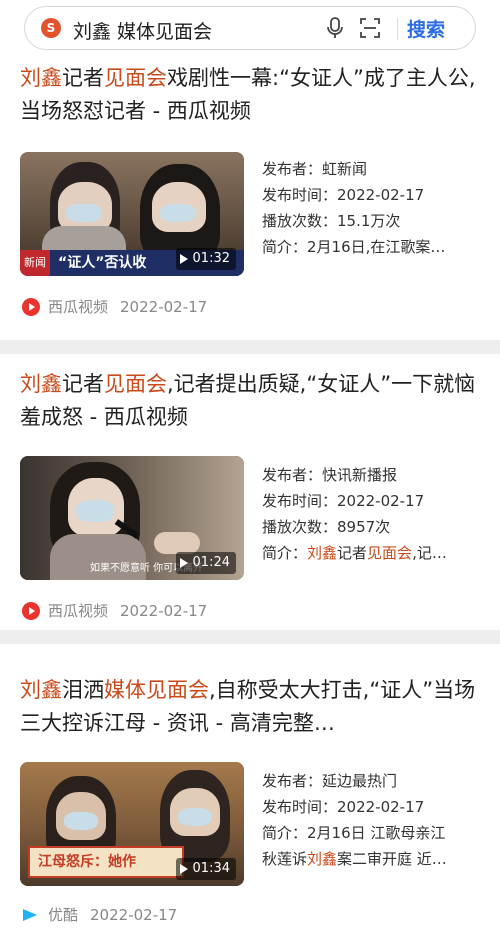  Describe the element at coordinates (315, 169) in the screenshot. I see `publisher: 发布者：虹新闻` at that location.